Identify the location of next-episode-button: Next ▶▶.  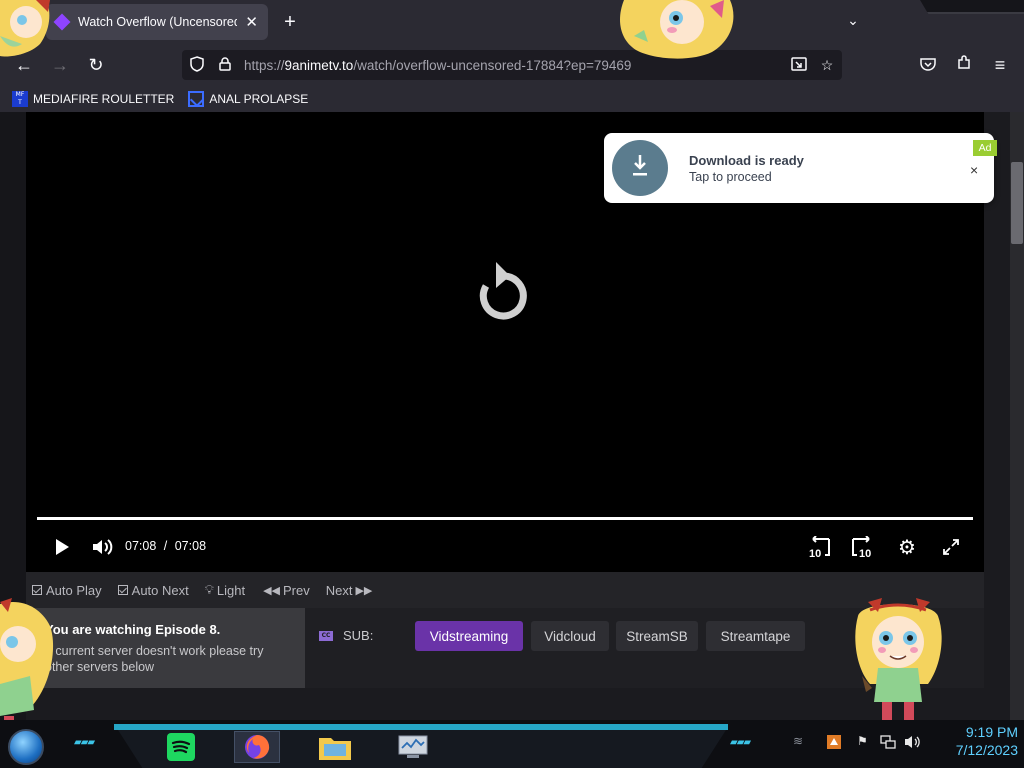
(349, 590).